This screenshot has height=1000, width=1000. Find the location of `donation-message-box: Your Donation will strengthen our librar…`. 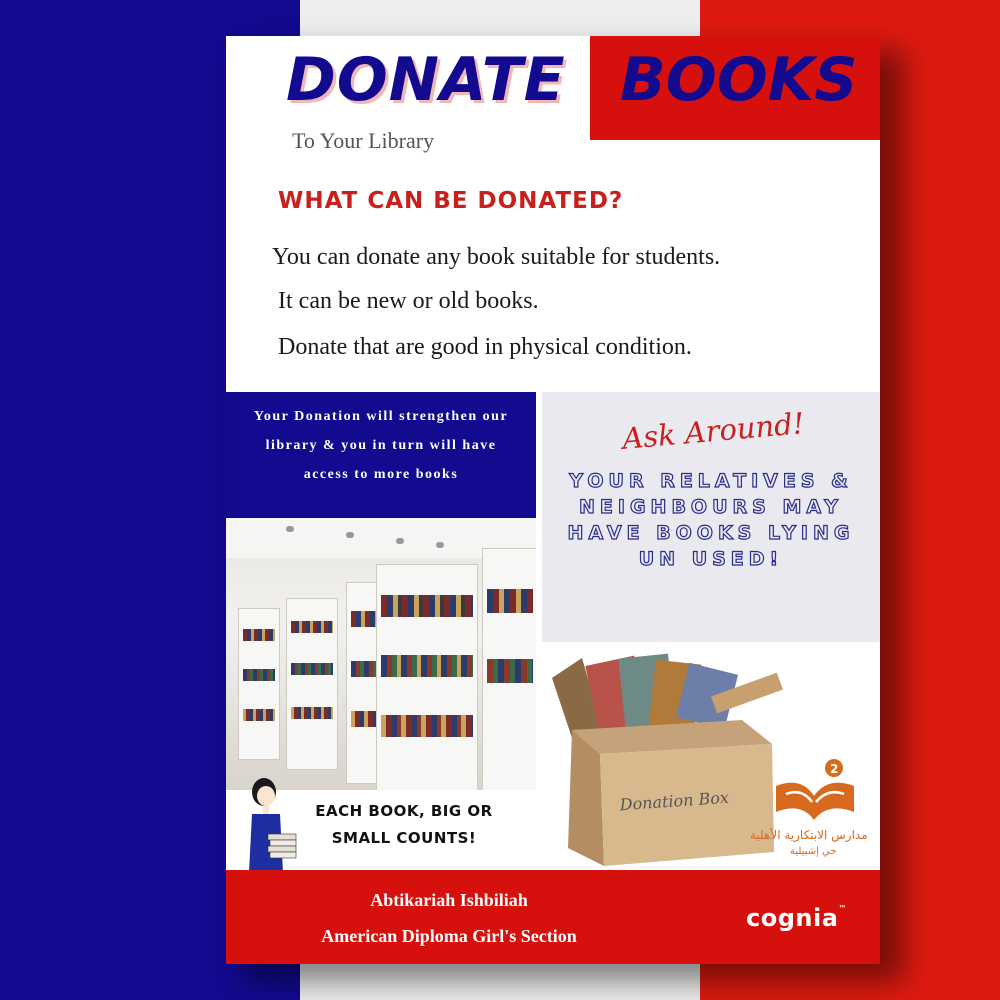

donation-message-box: Your Donation will strengthen our librar… is located at coordinates (381, 455).